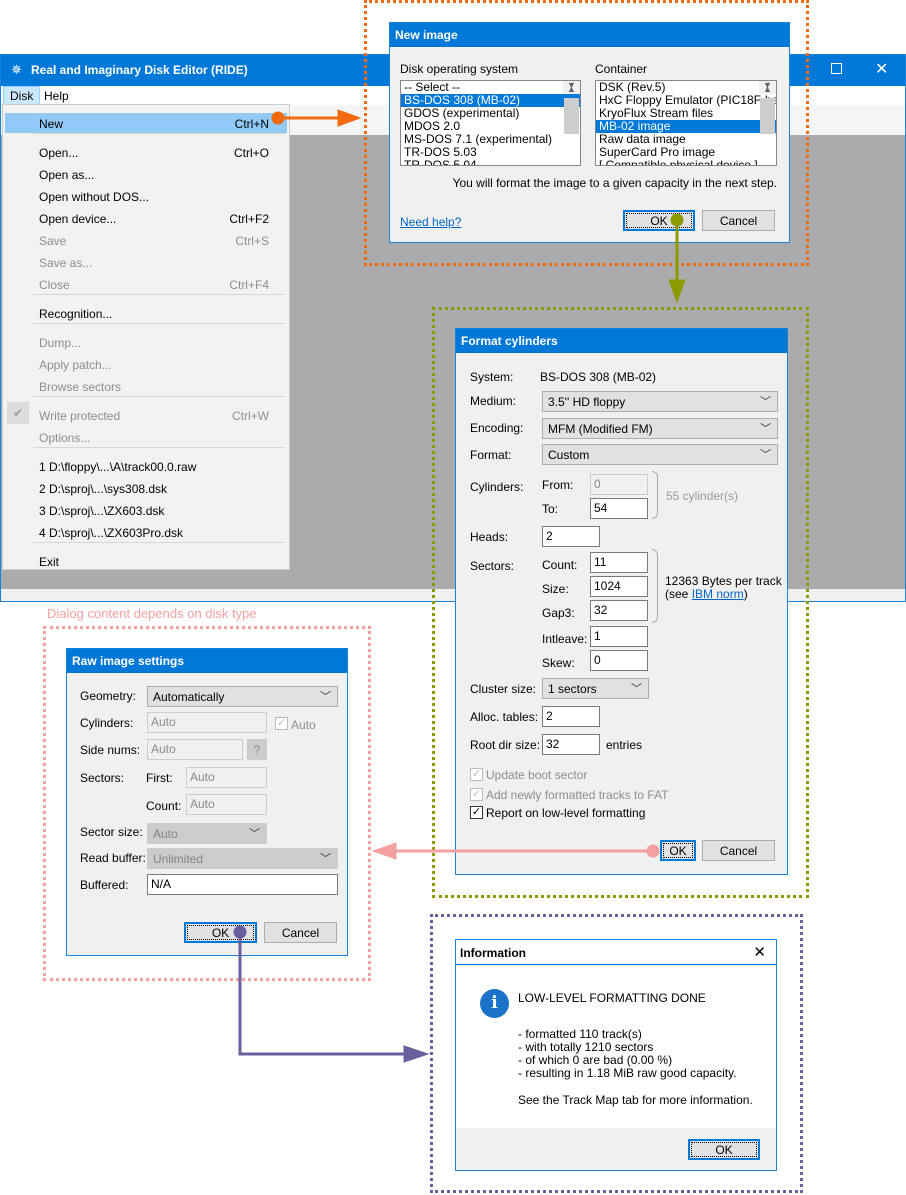 This screenshot has height=1195, width=906. What do you see at coordinates (316, 118) in the screenshot?
I see `orange-arrow` at bounding box center [316, 118].